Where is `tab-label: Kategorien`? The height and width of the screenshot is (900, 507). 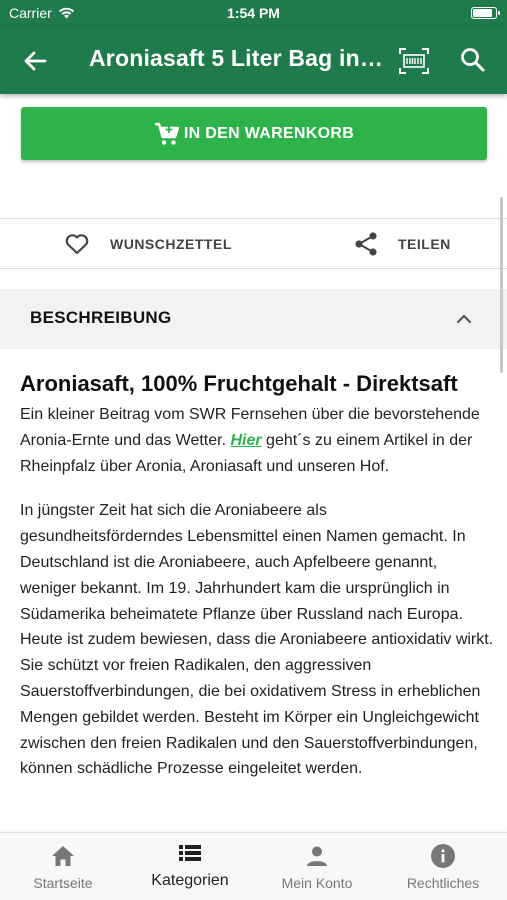
tab-label: Kategorien is located at coordinates (190, 880).